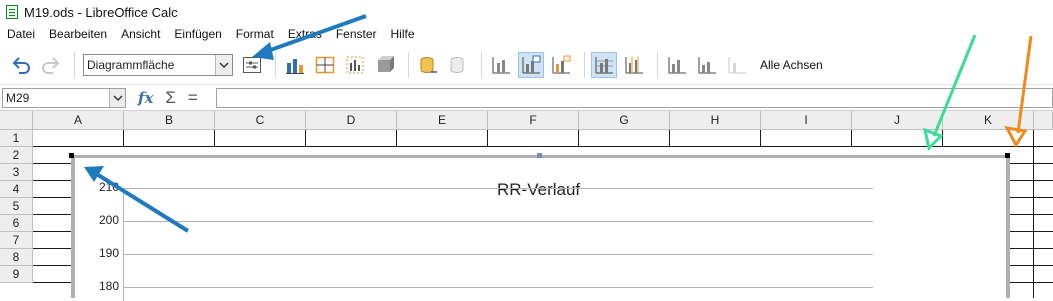 Image resolution: width=1053 pixels, height=301 pixels. What do you see at coordinates (403, 34) in the screenshot?
I see `menu-hilfe: Hilfe` at bounding box center [403, 34].